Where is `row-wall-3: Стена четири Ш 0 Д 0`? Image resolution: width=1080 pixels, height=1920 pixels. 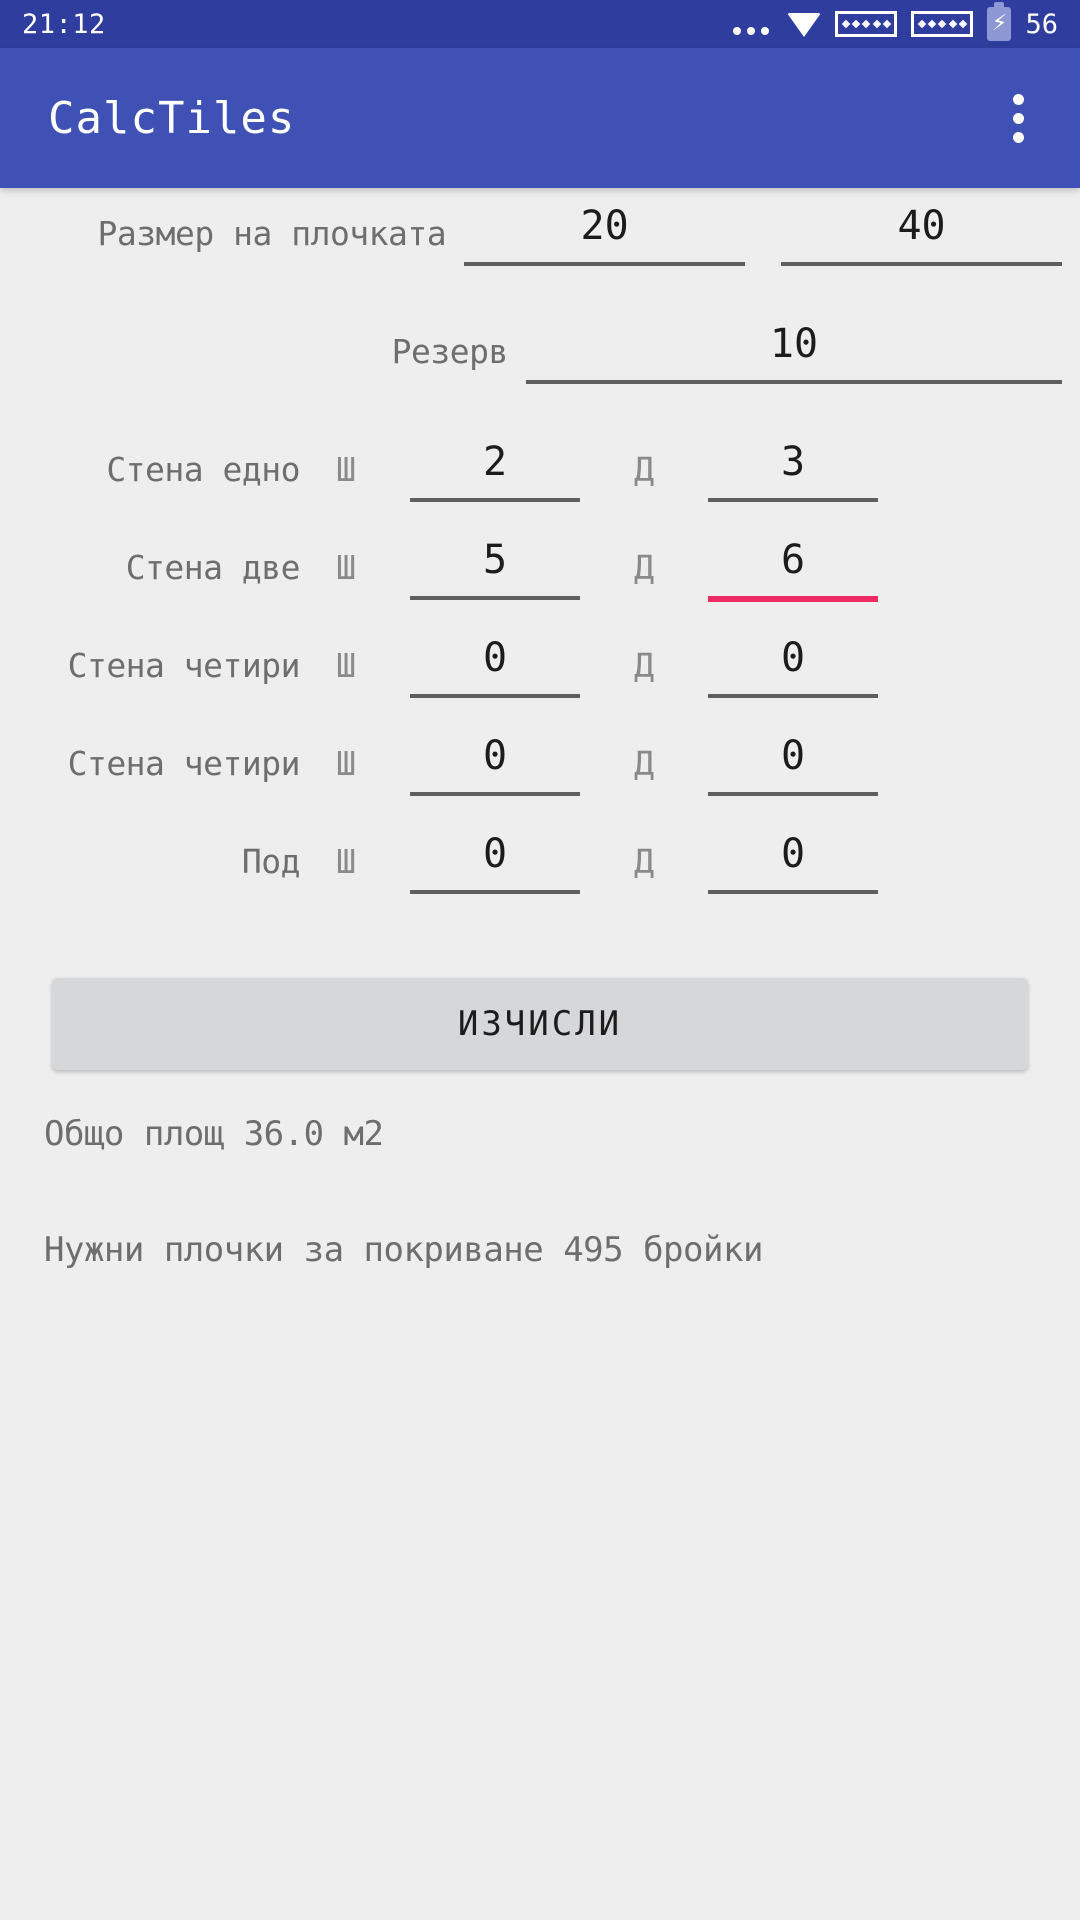 row-wall-3: Стена четири Ш 0 Д 0 is located at coordinates (540, 675).